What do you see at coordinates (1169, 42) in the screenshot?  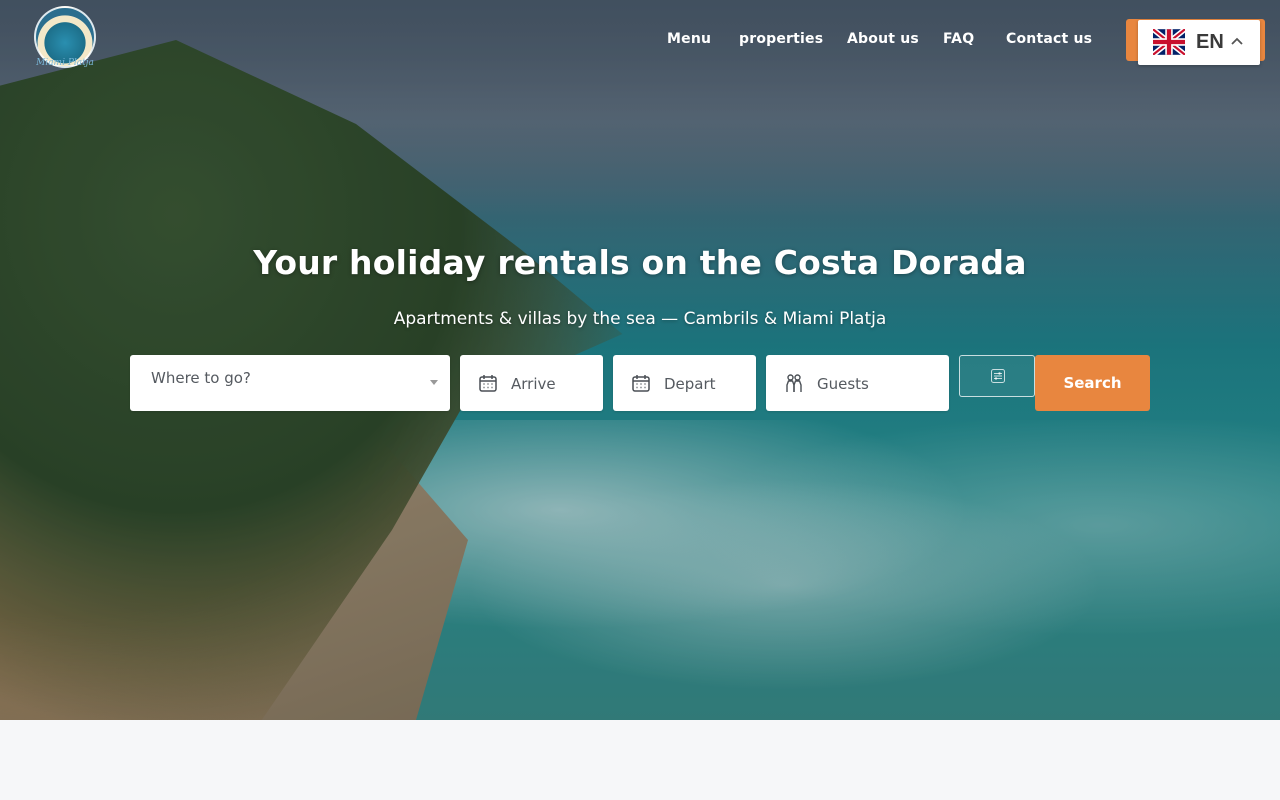 I see `uk-flag-icon` at bounding box center [1169, 42].